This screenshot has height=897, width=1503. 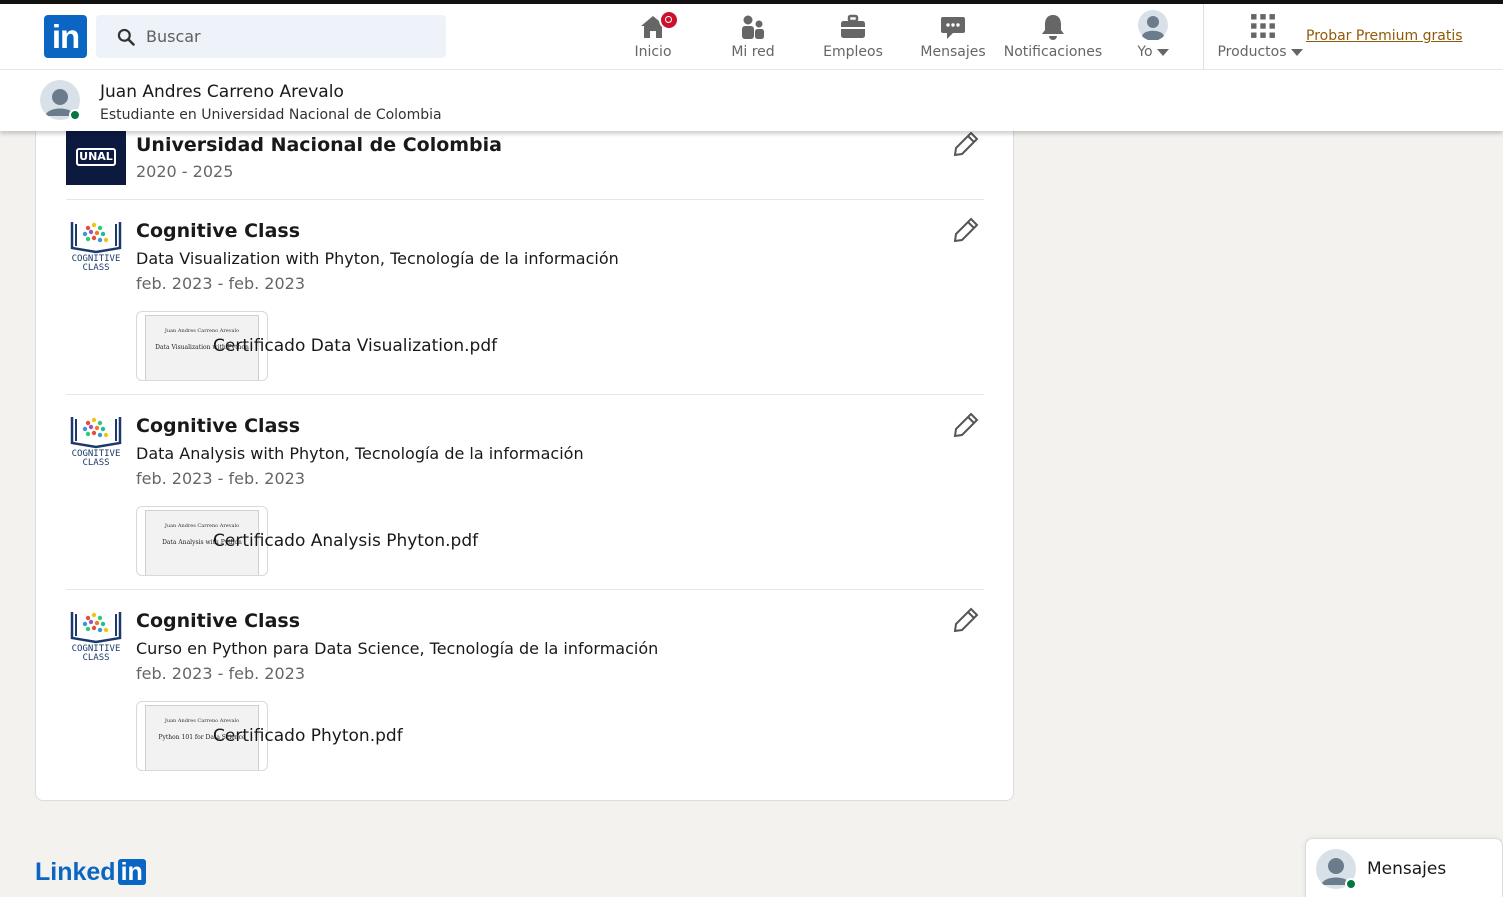 What do you see at coordinates (222, 92) in the screenshot?
I see `profile-name: Juan Andres Carreno Arevalo` at bounding box center [222, 92].